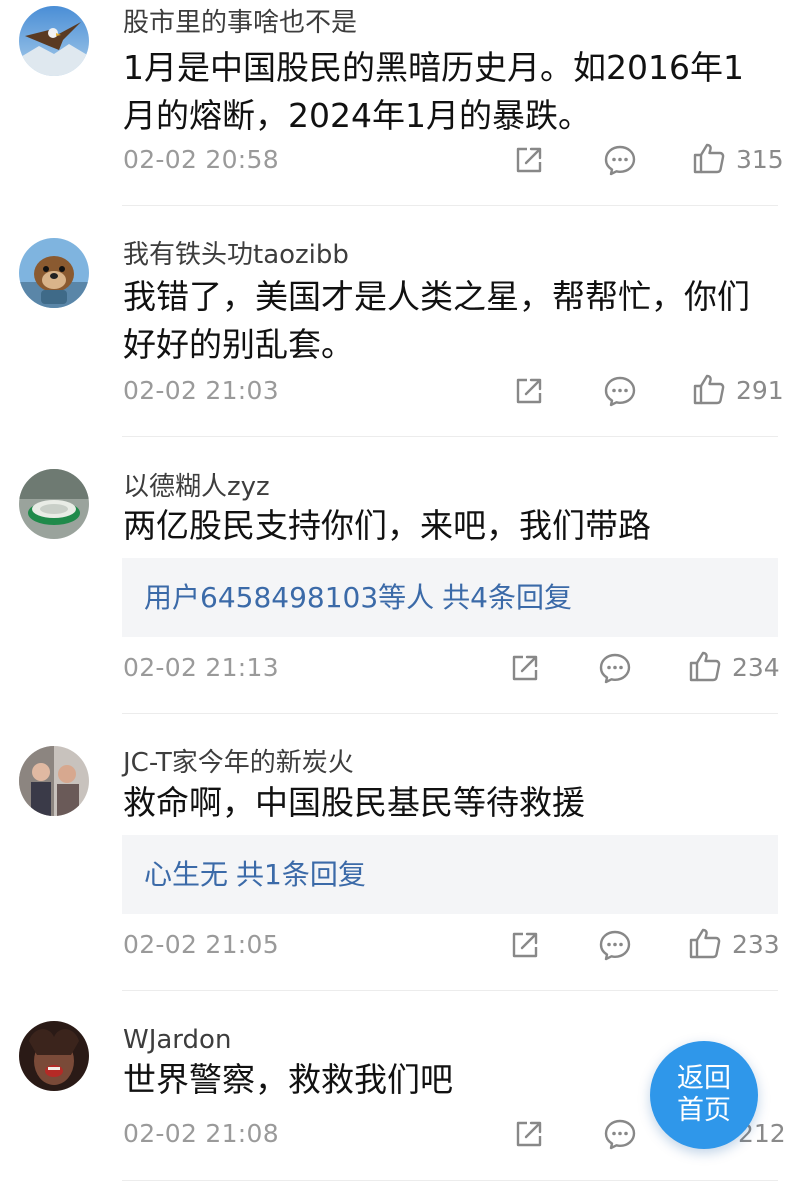 This screenshot has height=1200, width=804. I want to click on comment-time: 02-02 21:13, so click(201, 667).